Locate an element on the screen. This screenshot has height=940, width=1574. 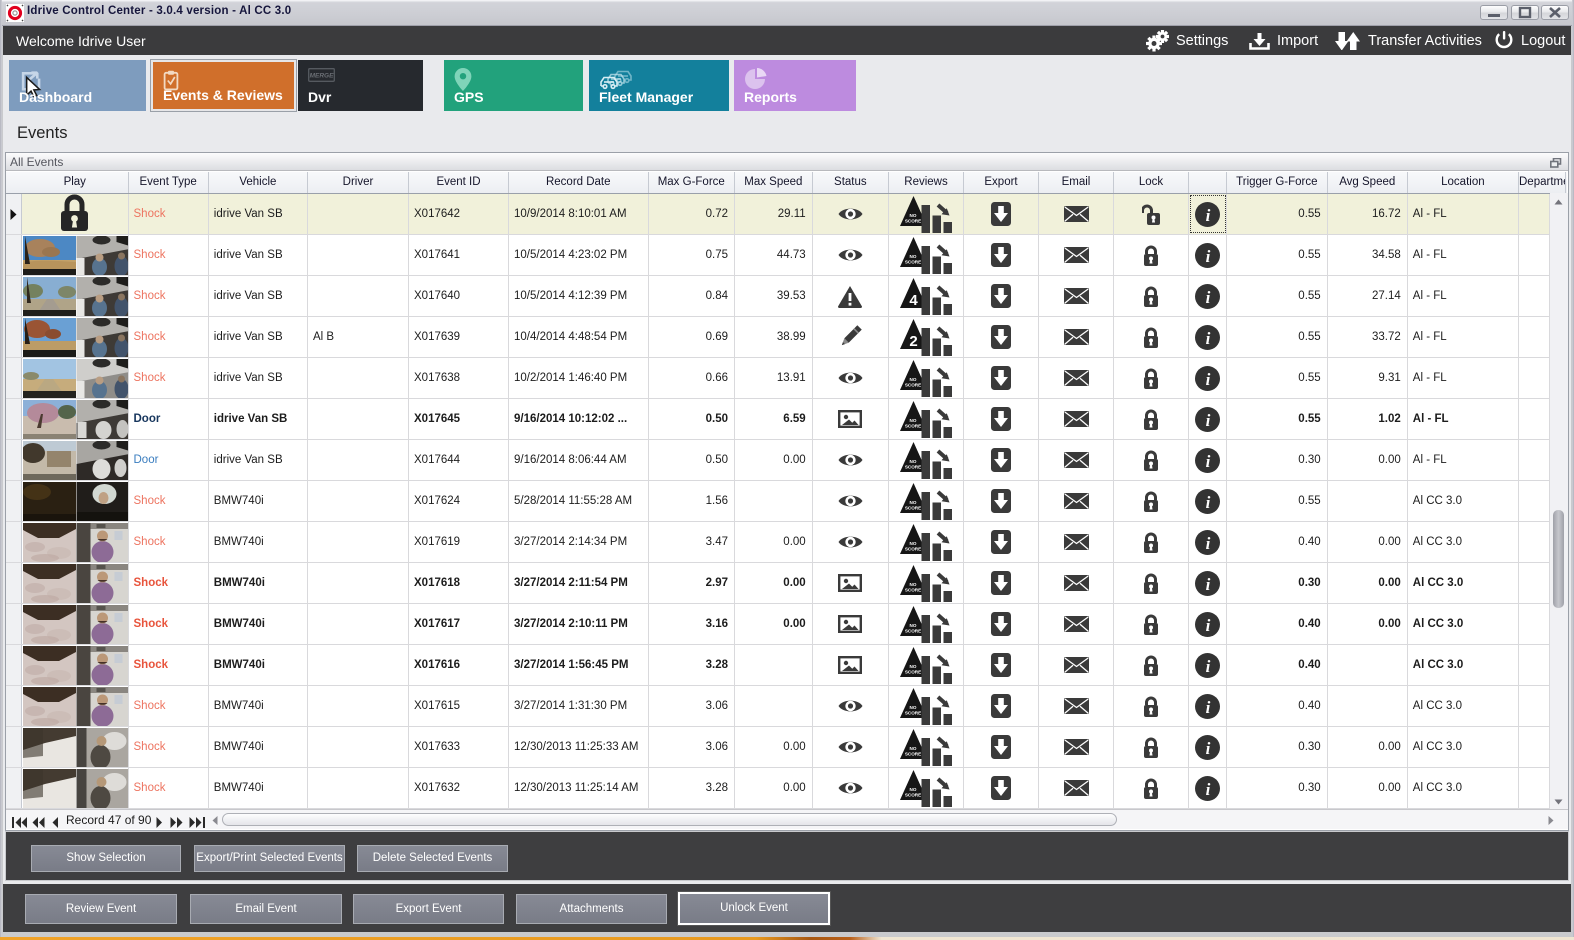
svg-text: 4 is located at coordinates (913, 300).